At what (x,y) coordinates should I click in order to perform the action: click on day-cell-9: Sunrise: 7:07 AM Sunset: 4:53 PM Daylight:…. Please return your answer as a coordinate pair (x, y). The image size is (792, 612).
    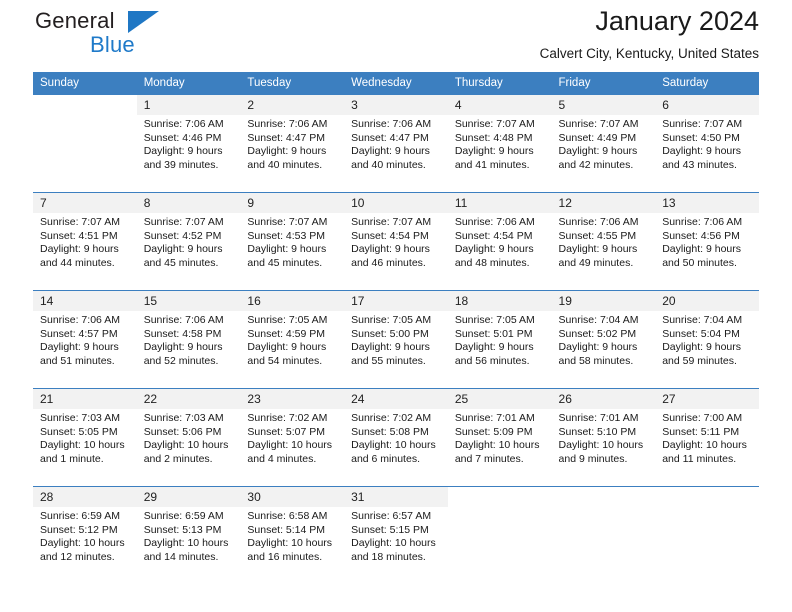
    Looking at the image, I should click on (292, 247).